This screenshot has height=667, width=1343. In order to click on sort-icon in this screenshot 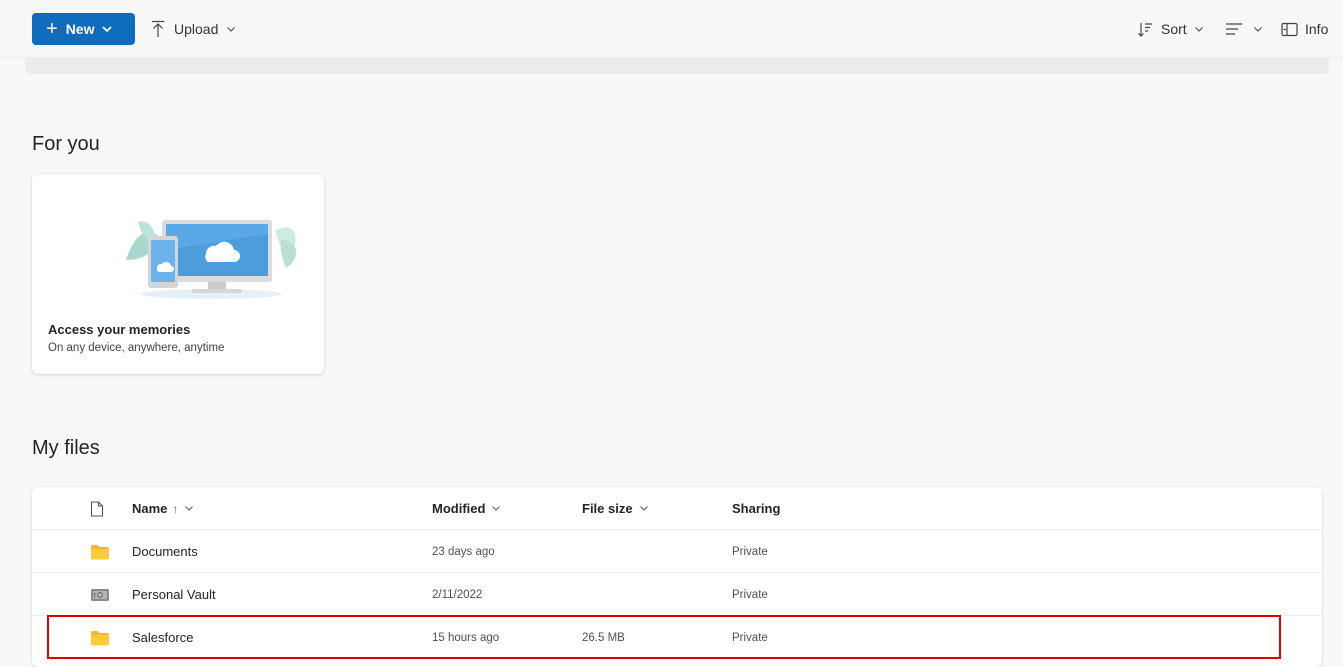, I will do `click(1145, 29)`.